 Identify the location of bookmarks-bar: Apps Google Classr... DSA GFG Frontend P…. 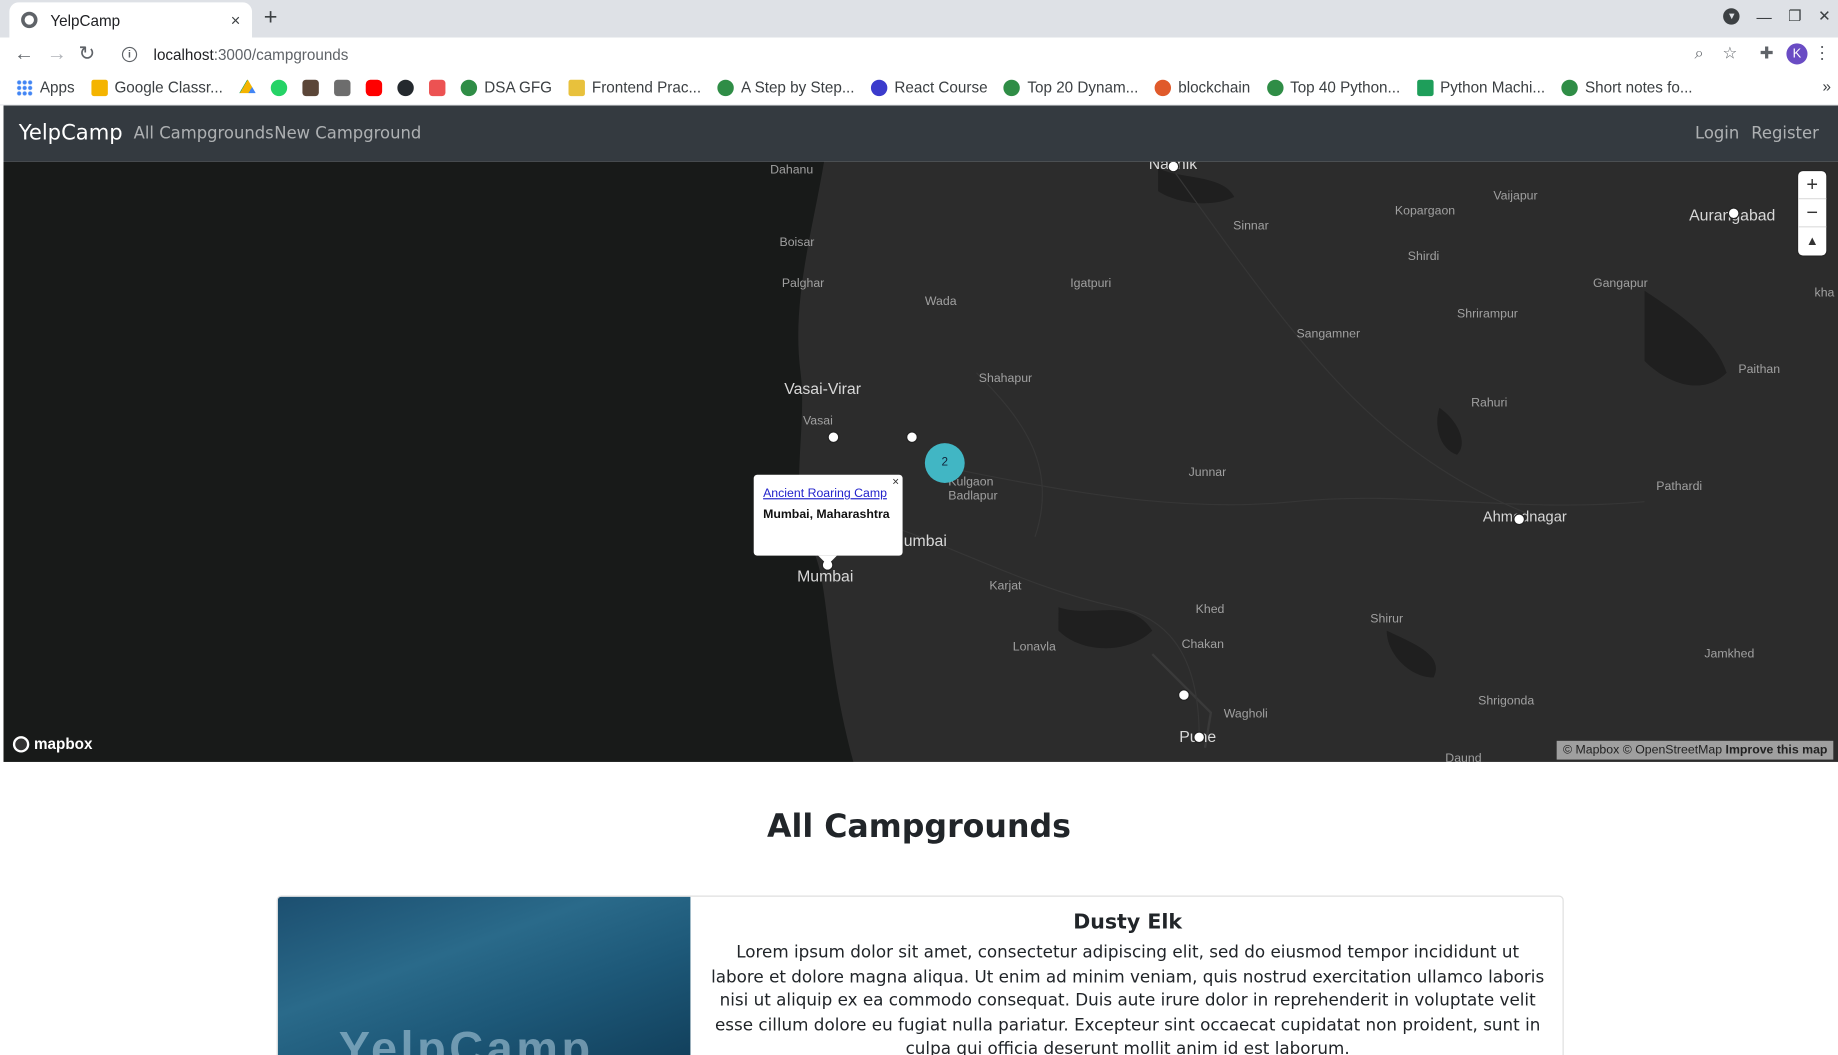
(919, 88).